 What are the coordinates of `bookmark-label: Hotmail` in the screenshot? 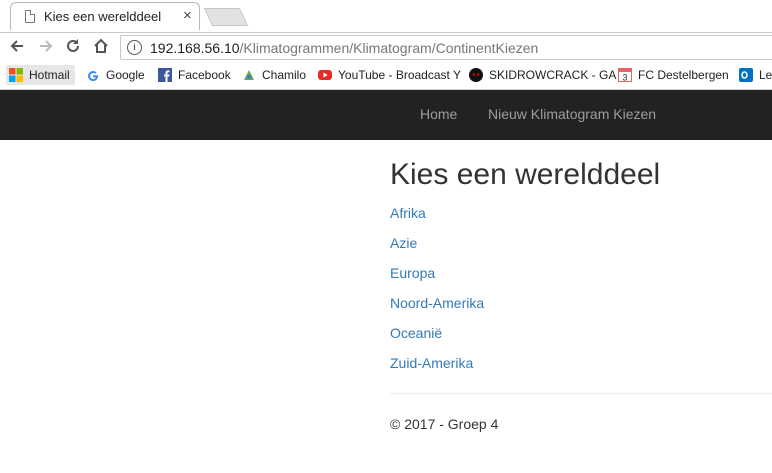 It's located at (49, 75).